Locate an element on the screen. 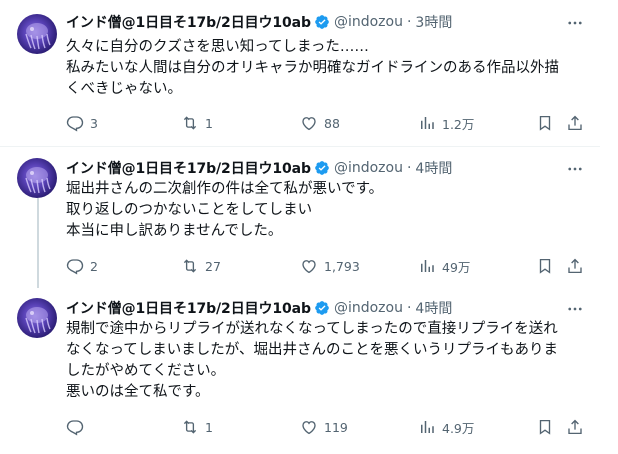  reply-button is located at coordinates (78, 427).